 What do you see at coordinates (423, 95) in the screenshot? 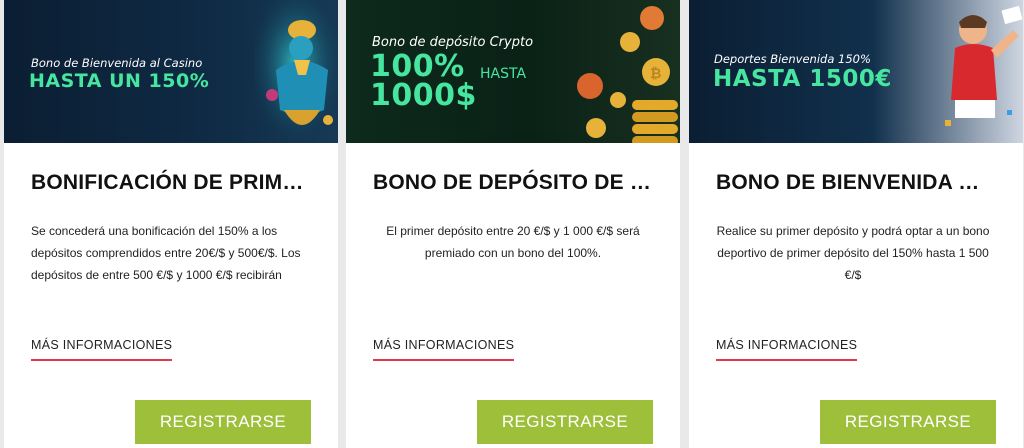
I see `banner-headline-amount: 1000$` at bounding box center [423, 95].